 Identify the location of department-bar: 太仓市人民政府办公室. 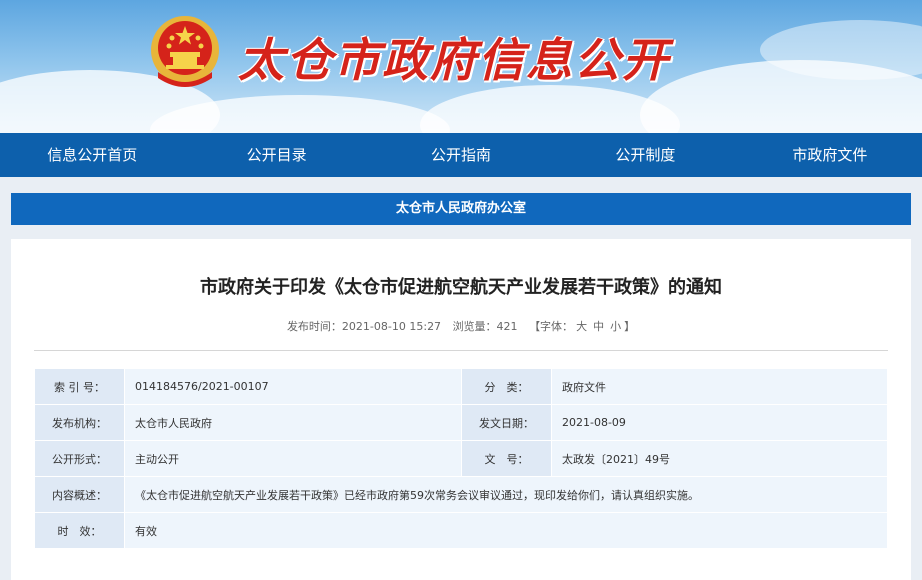
(461, 209).